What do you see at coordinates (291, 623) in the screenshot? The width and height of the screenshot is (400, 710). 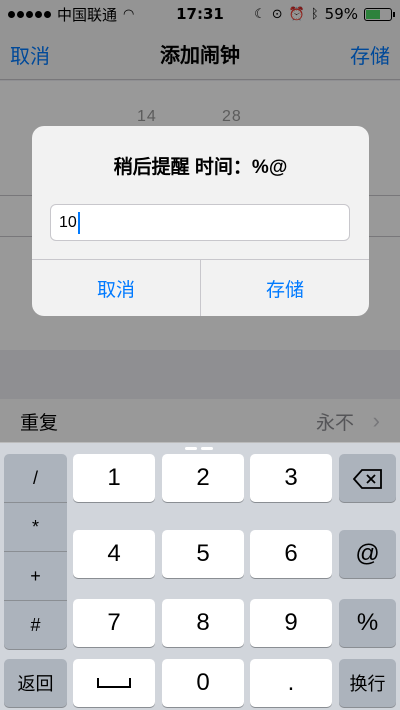 I see `key-9: 9` at bounding box center [291, 623].